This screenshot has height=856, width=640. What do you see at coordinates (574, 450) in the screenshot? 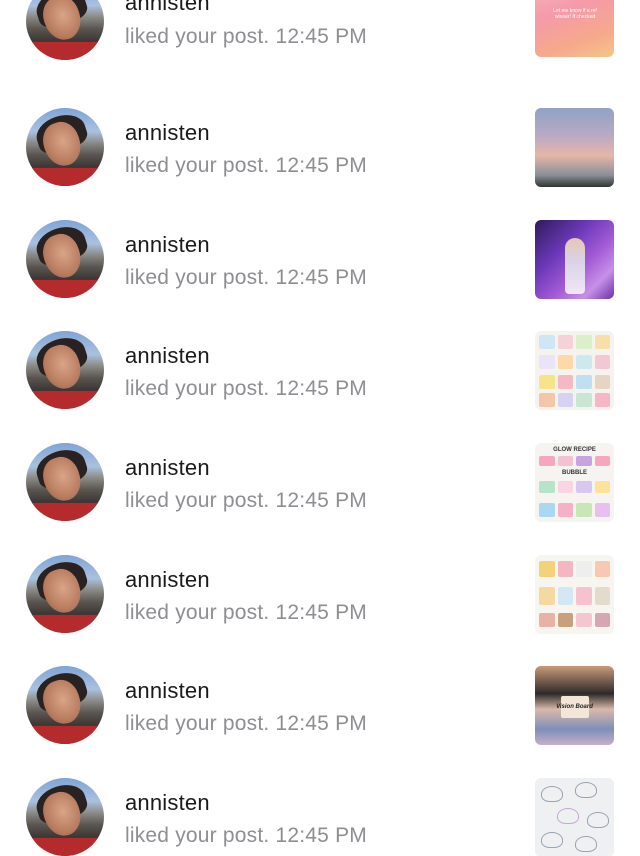
I see `thumbnail-caption: GLOW RECIPE` at bounding box center [574, 450].